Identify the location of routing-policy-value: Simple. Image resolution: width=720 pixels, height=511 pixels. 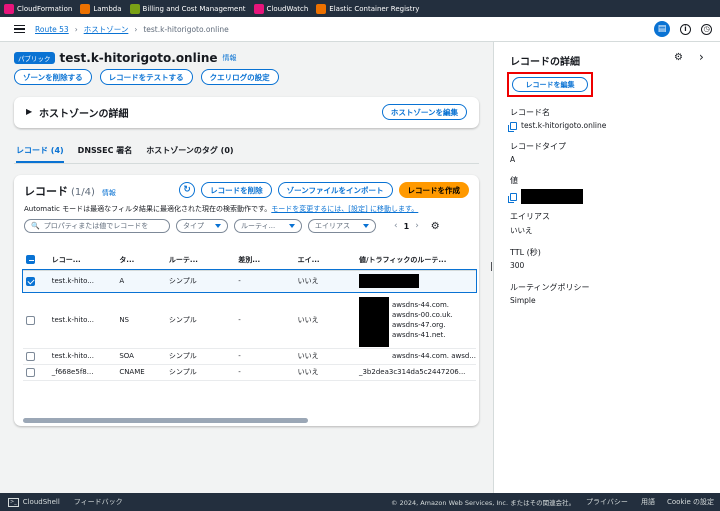
(523, 300).